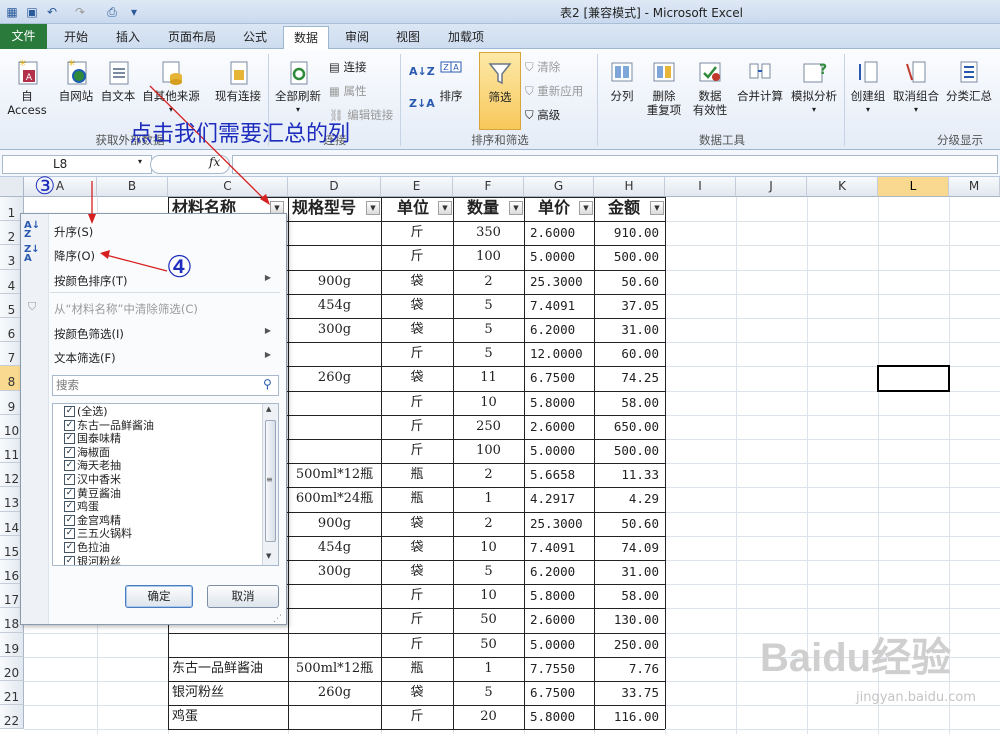 The width and height of the screenshot is (1000, 737). What do you see at coordinates (179, 178) in the screenshot?
I see `annotation-arrows` at bounding box center [179, 178].